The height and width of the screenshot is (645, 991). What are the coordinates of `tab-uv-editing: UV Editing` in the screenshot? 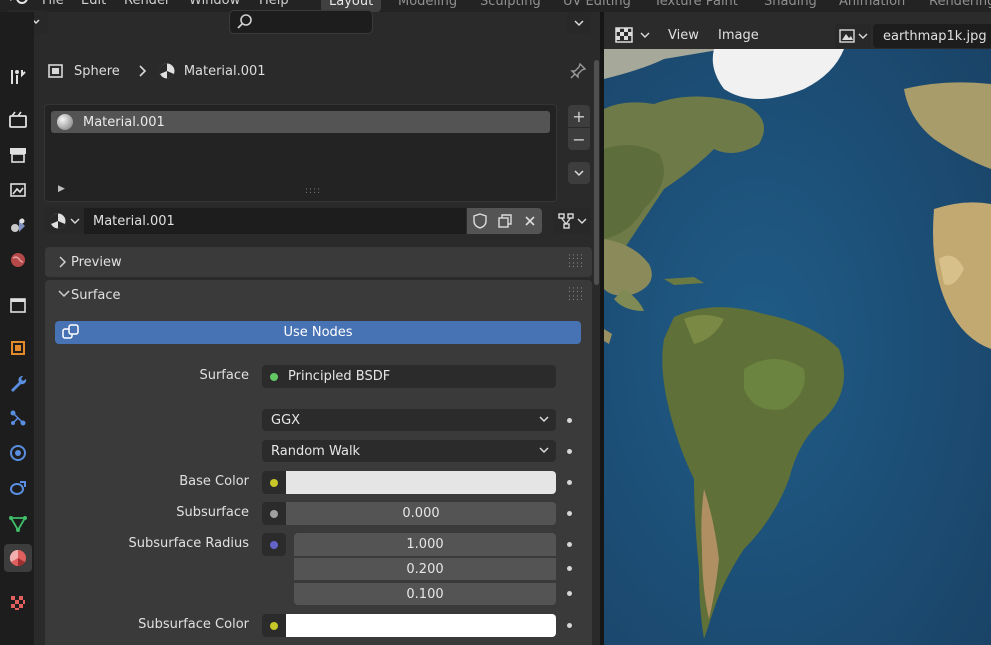 It's located at (597, 6).